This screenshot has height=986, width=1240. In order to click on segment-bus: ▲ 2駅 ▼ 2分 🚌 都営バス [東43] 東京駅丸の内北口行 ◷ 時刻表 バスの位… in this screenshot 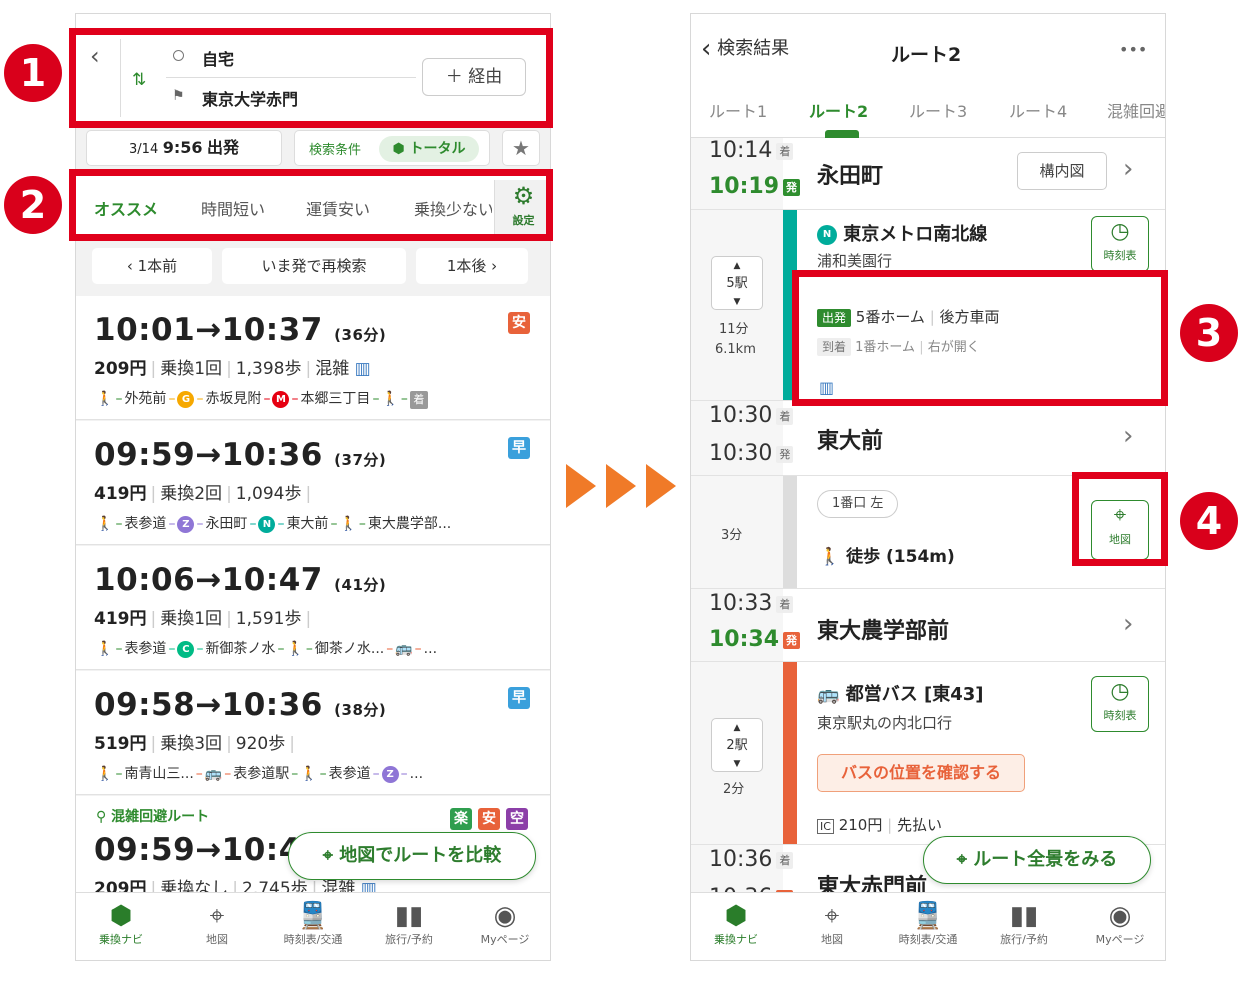, I will do `click(928, 753)`.